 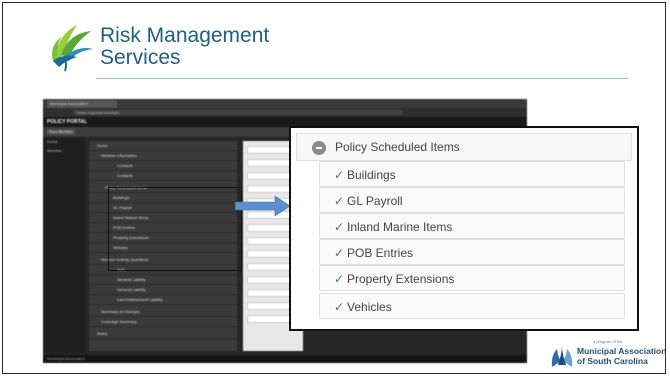 What do you see at coordinates (401, 279) in the screenshot?
I see `list-item-label: Property Extensions` at bounding box center [401, 279].